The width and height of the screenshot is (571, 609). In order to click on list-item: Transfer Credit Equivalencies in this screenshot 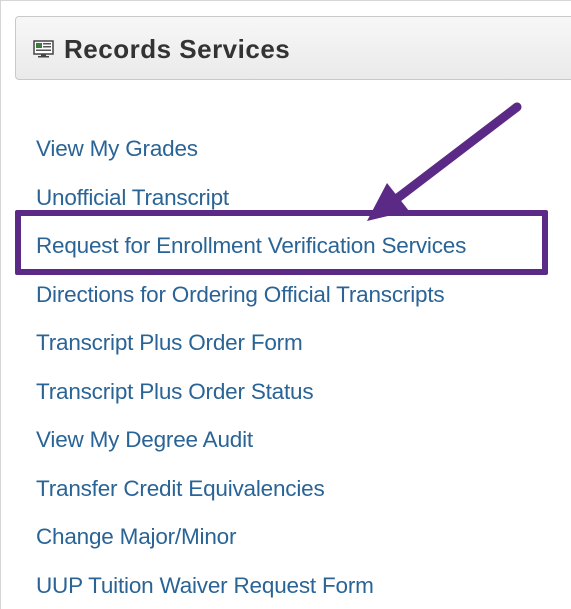, I will do `click(251, 495)`.